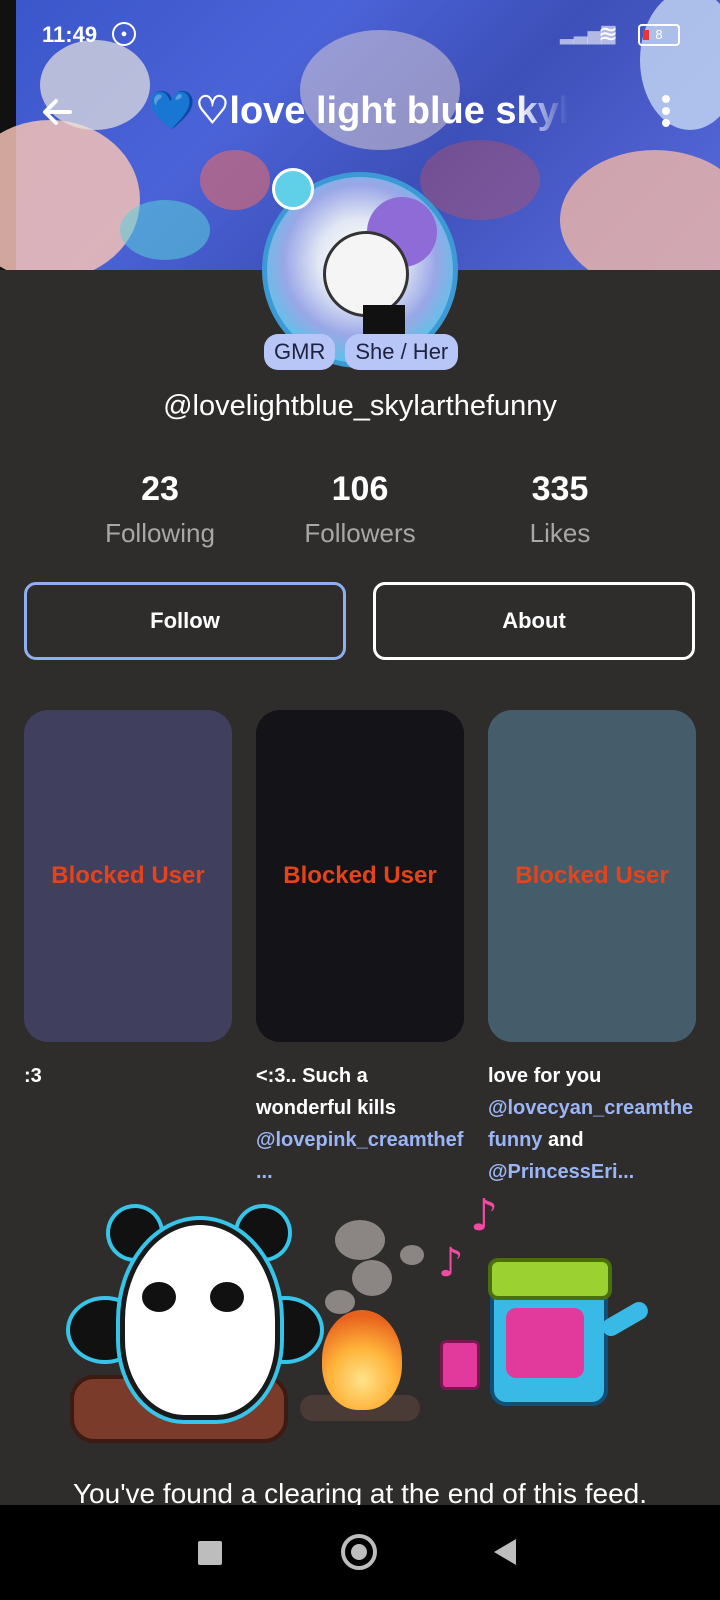 This screenshot has width=720, height=1600. Describe the element at coordinates (33, 1076) in the screenshot. I see `caption-text: :3` at that location.